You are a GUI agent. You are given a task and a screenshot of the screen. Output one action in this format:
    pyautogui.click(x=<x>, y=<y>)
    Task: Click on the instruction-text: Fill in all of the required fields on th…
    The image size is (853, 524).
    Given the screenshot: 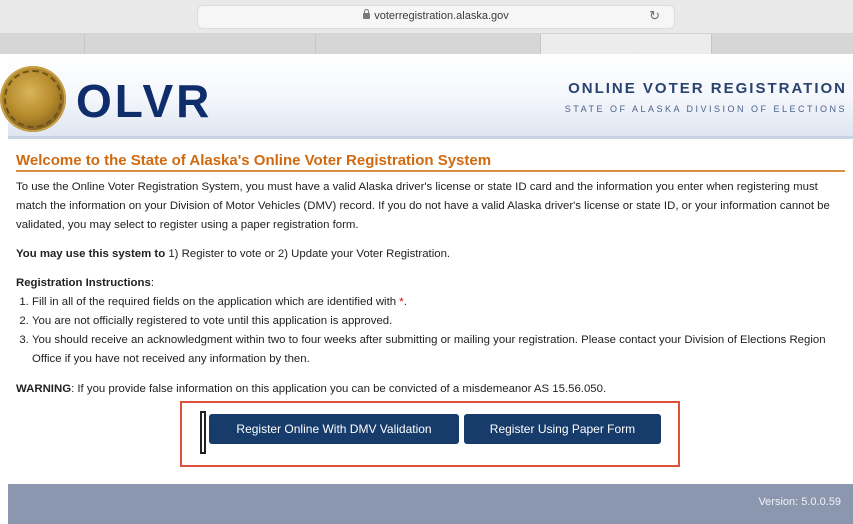 What is the action you would take?
    pyautogui.click(x=216, y=302)
    